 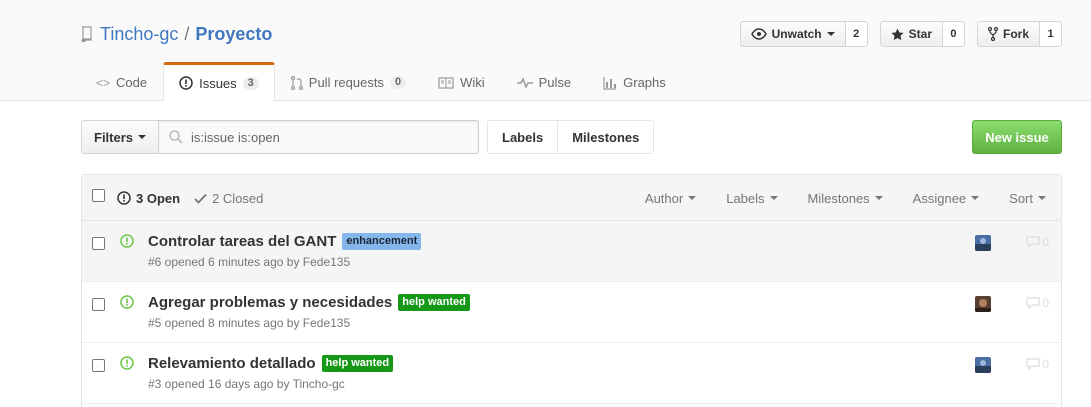 What do you see at coordinates (1051, 34) in the screenshot?
I see `forks-count: 1` at bounding box center [1051, 34].